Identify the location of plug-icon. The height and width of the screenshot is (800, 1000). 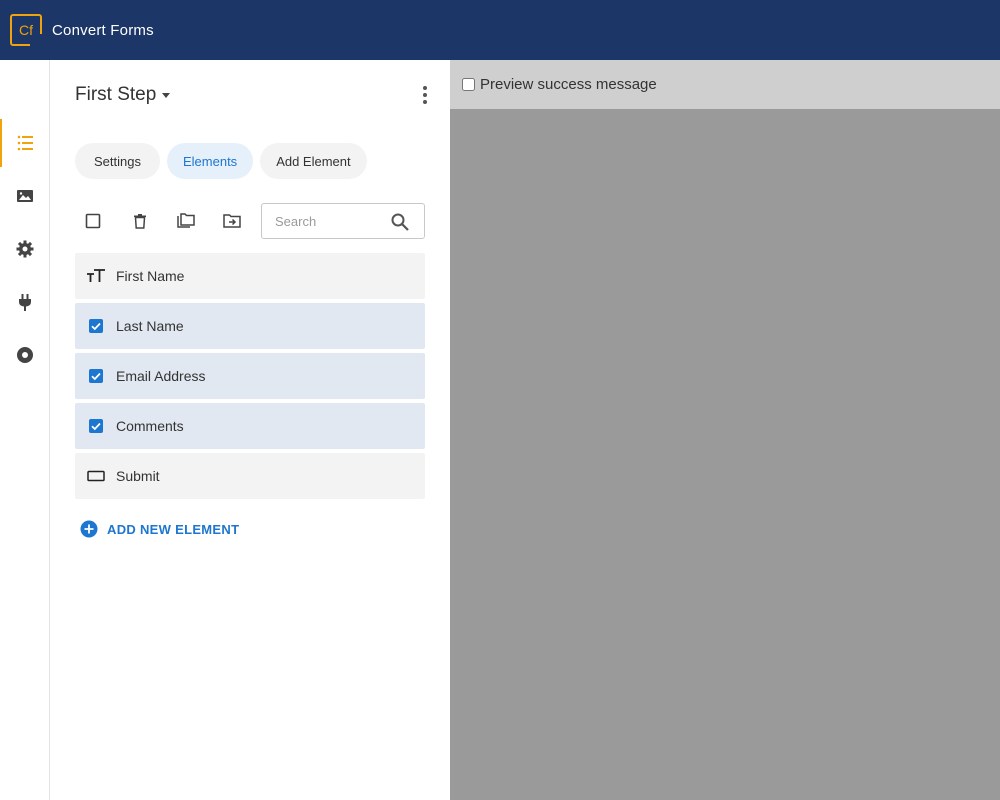
(25, 302).